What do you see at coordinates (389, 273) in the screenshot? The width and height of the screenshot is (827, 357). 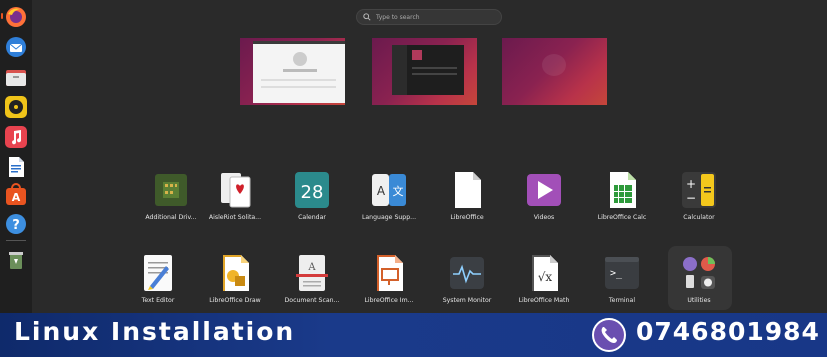 I see `impress-icon` at bounding box center [389, 273].